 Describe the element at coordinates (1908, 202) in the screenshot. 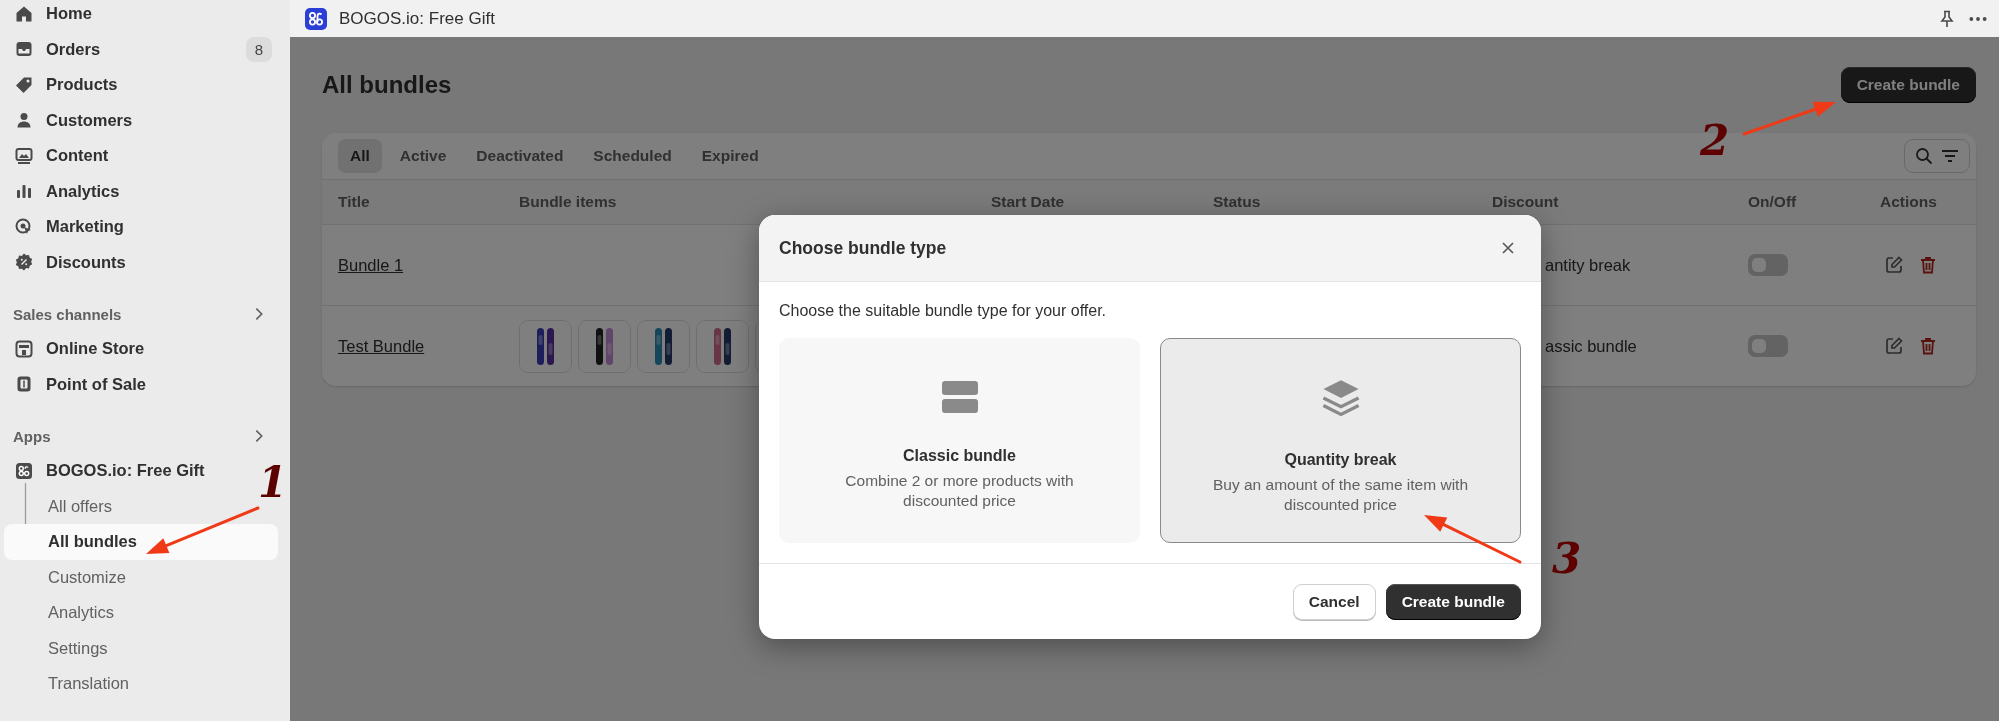

I see `column-header: Actions` at that location.